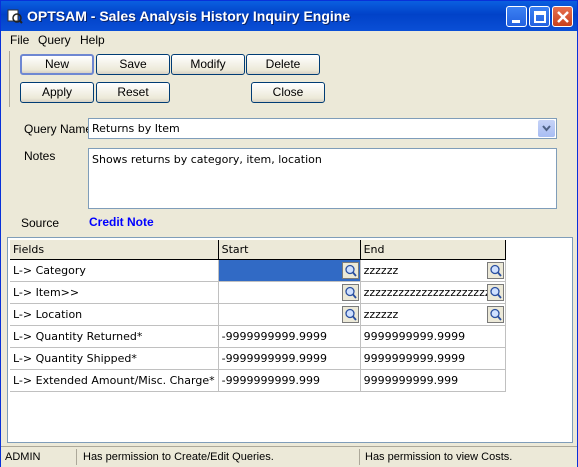 The width and height of the screenshot is (578, 467). Describe the element at coordinates (40, 156) in the screenshot. I see `notes-label: Notes` at that location.